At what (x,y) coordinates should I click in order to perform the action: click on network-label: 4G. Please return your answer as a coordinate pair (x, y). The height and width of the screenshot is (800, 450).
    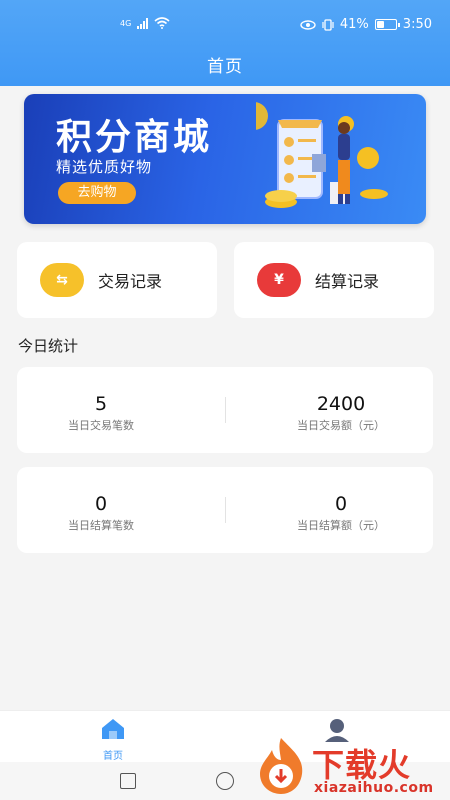
    Looking at the image, I should click on (126, 23).